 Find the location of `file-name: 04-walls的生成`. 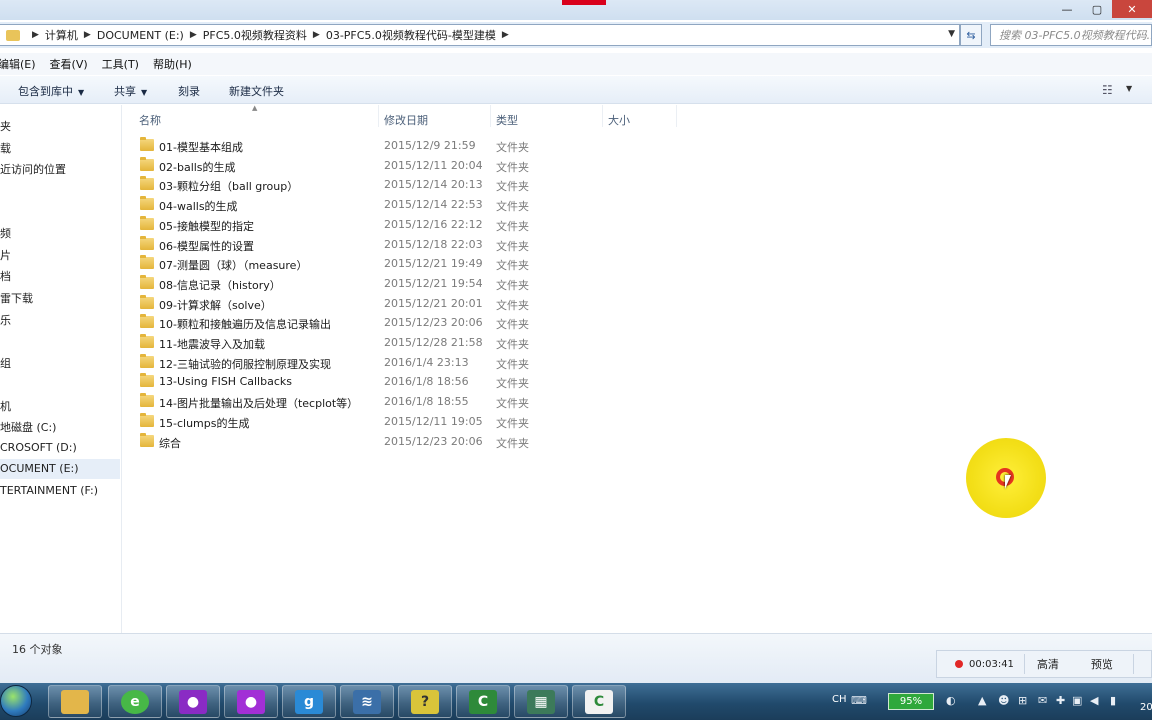

file-name: 04-walls的生成 is located at coordinates (198, 206).